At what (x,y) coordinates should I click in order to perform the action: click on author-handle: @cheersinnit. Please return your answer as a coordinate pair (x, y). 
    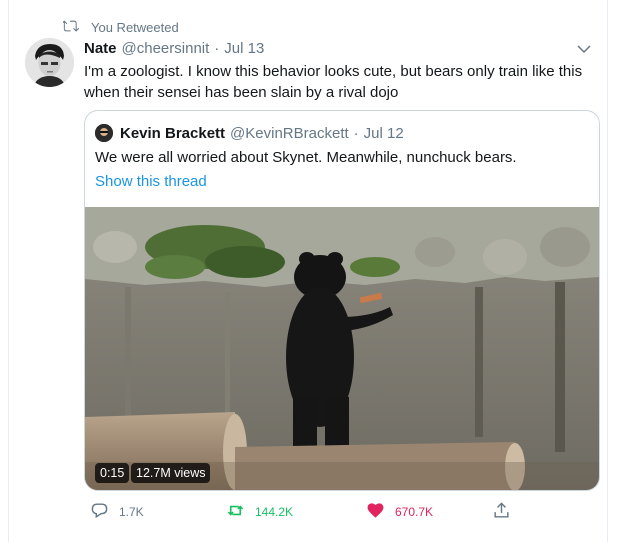
    Looking at the image, I should click on (166, 48).